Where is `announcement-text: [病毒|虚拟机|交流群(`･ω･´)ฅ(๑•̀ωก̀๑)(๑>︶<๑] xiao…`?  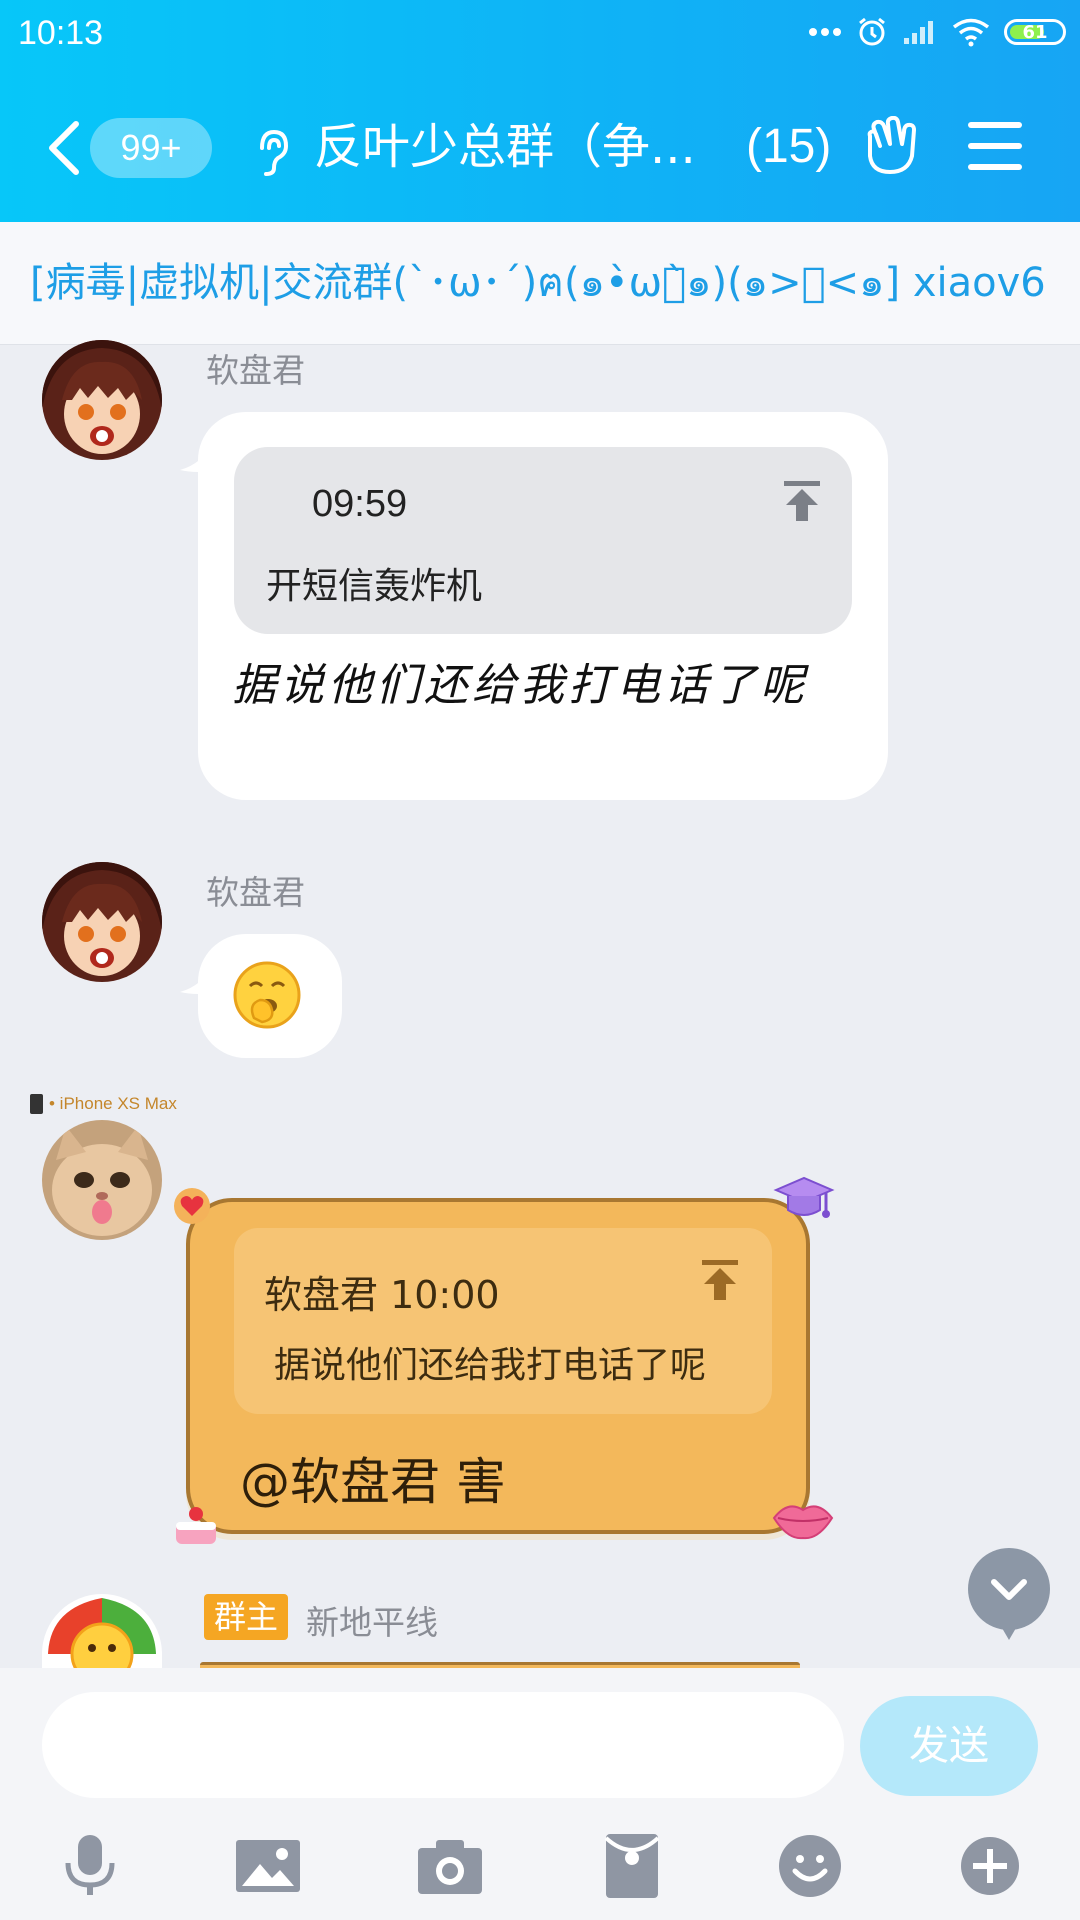
announcement-text: [病毒|虚拟机|交流群(`･ω･´)ฅ(๑•̀ωก̀๑)(๑>︶<๑] xiao… is located at coordinates (538, 283).